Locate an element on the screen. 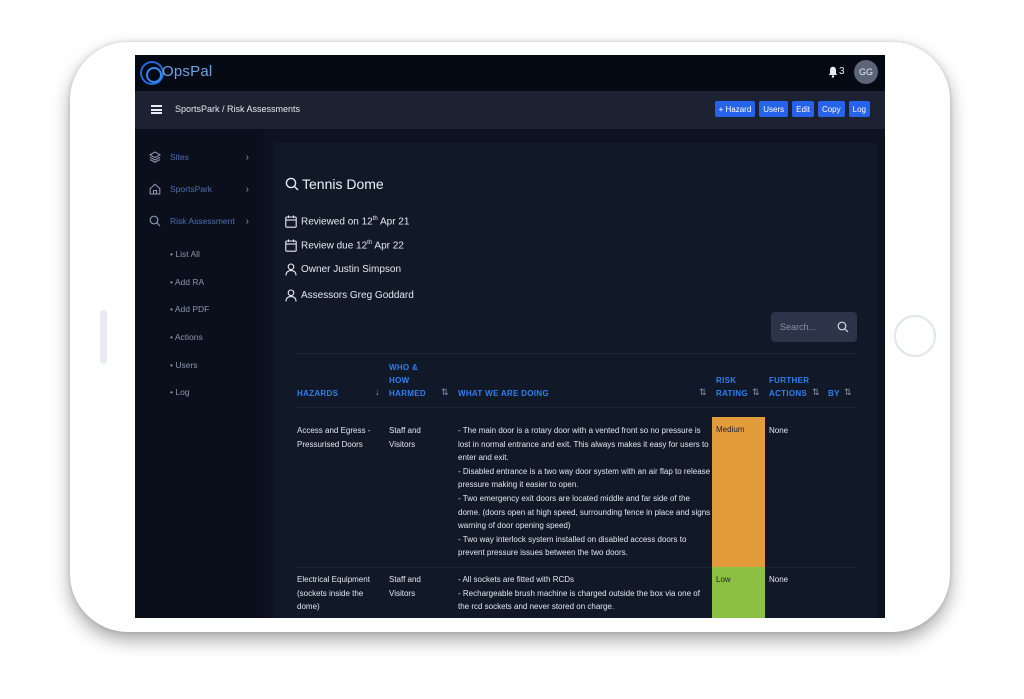 Image resolution: width=1024 pixels, height=699 pixels. sidebar-item-risk-assessment: Risk Assessment › is located at coordinates (199, 221).